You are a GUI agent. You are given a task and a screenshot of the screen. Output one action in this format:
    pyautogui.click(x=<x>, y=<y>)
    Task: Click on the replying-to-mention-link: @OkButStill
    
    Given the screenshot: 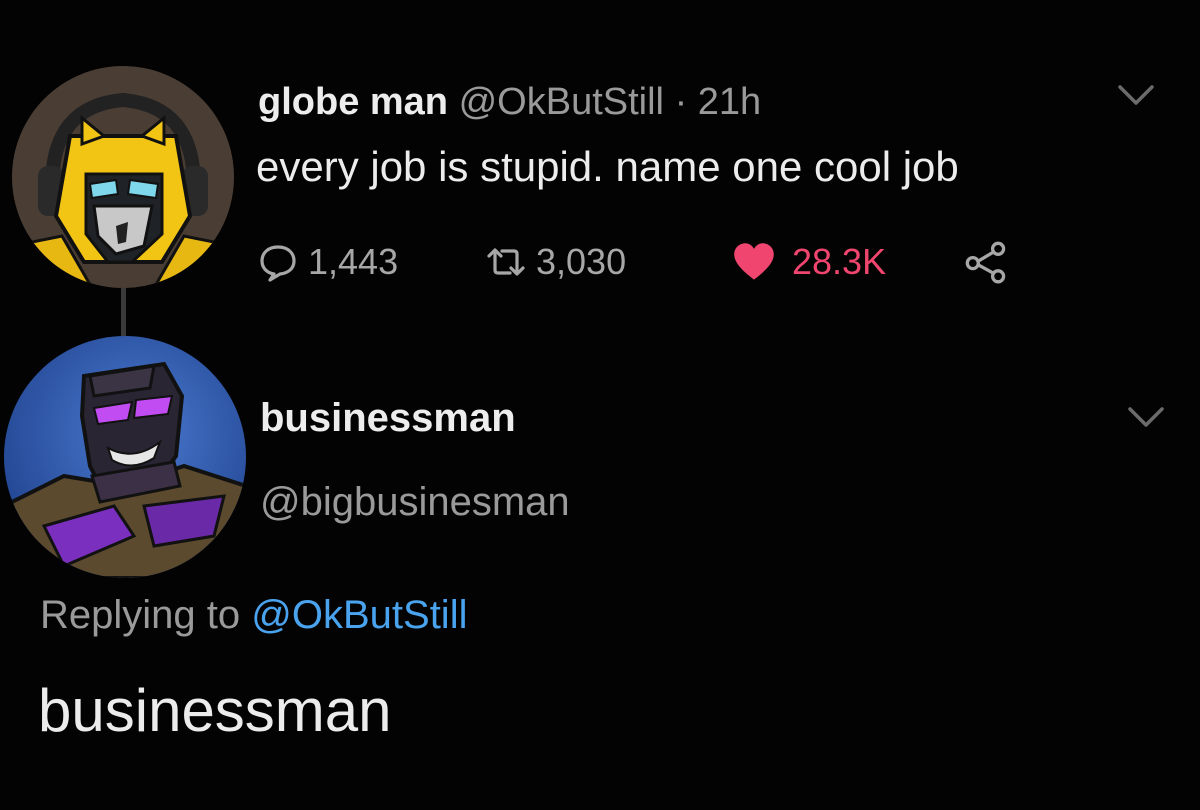 What is the action you would take?
    pyautogui.click(x=359, y=615)
    